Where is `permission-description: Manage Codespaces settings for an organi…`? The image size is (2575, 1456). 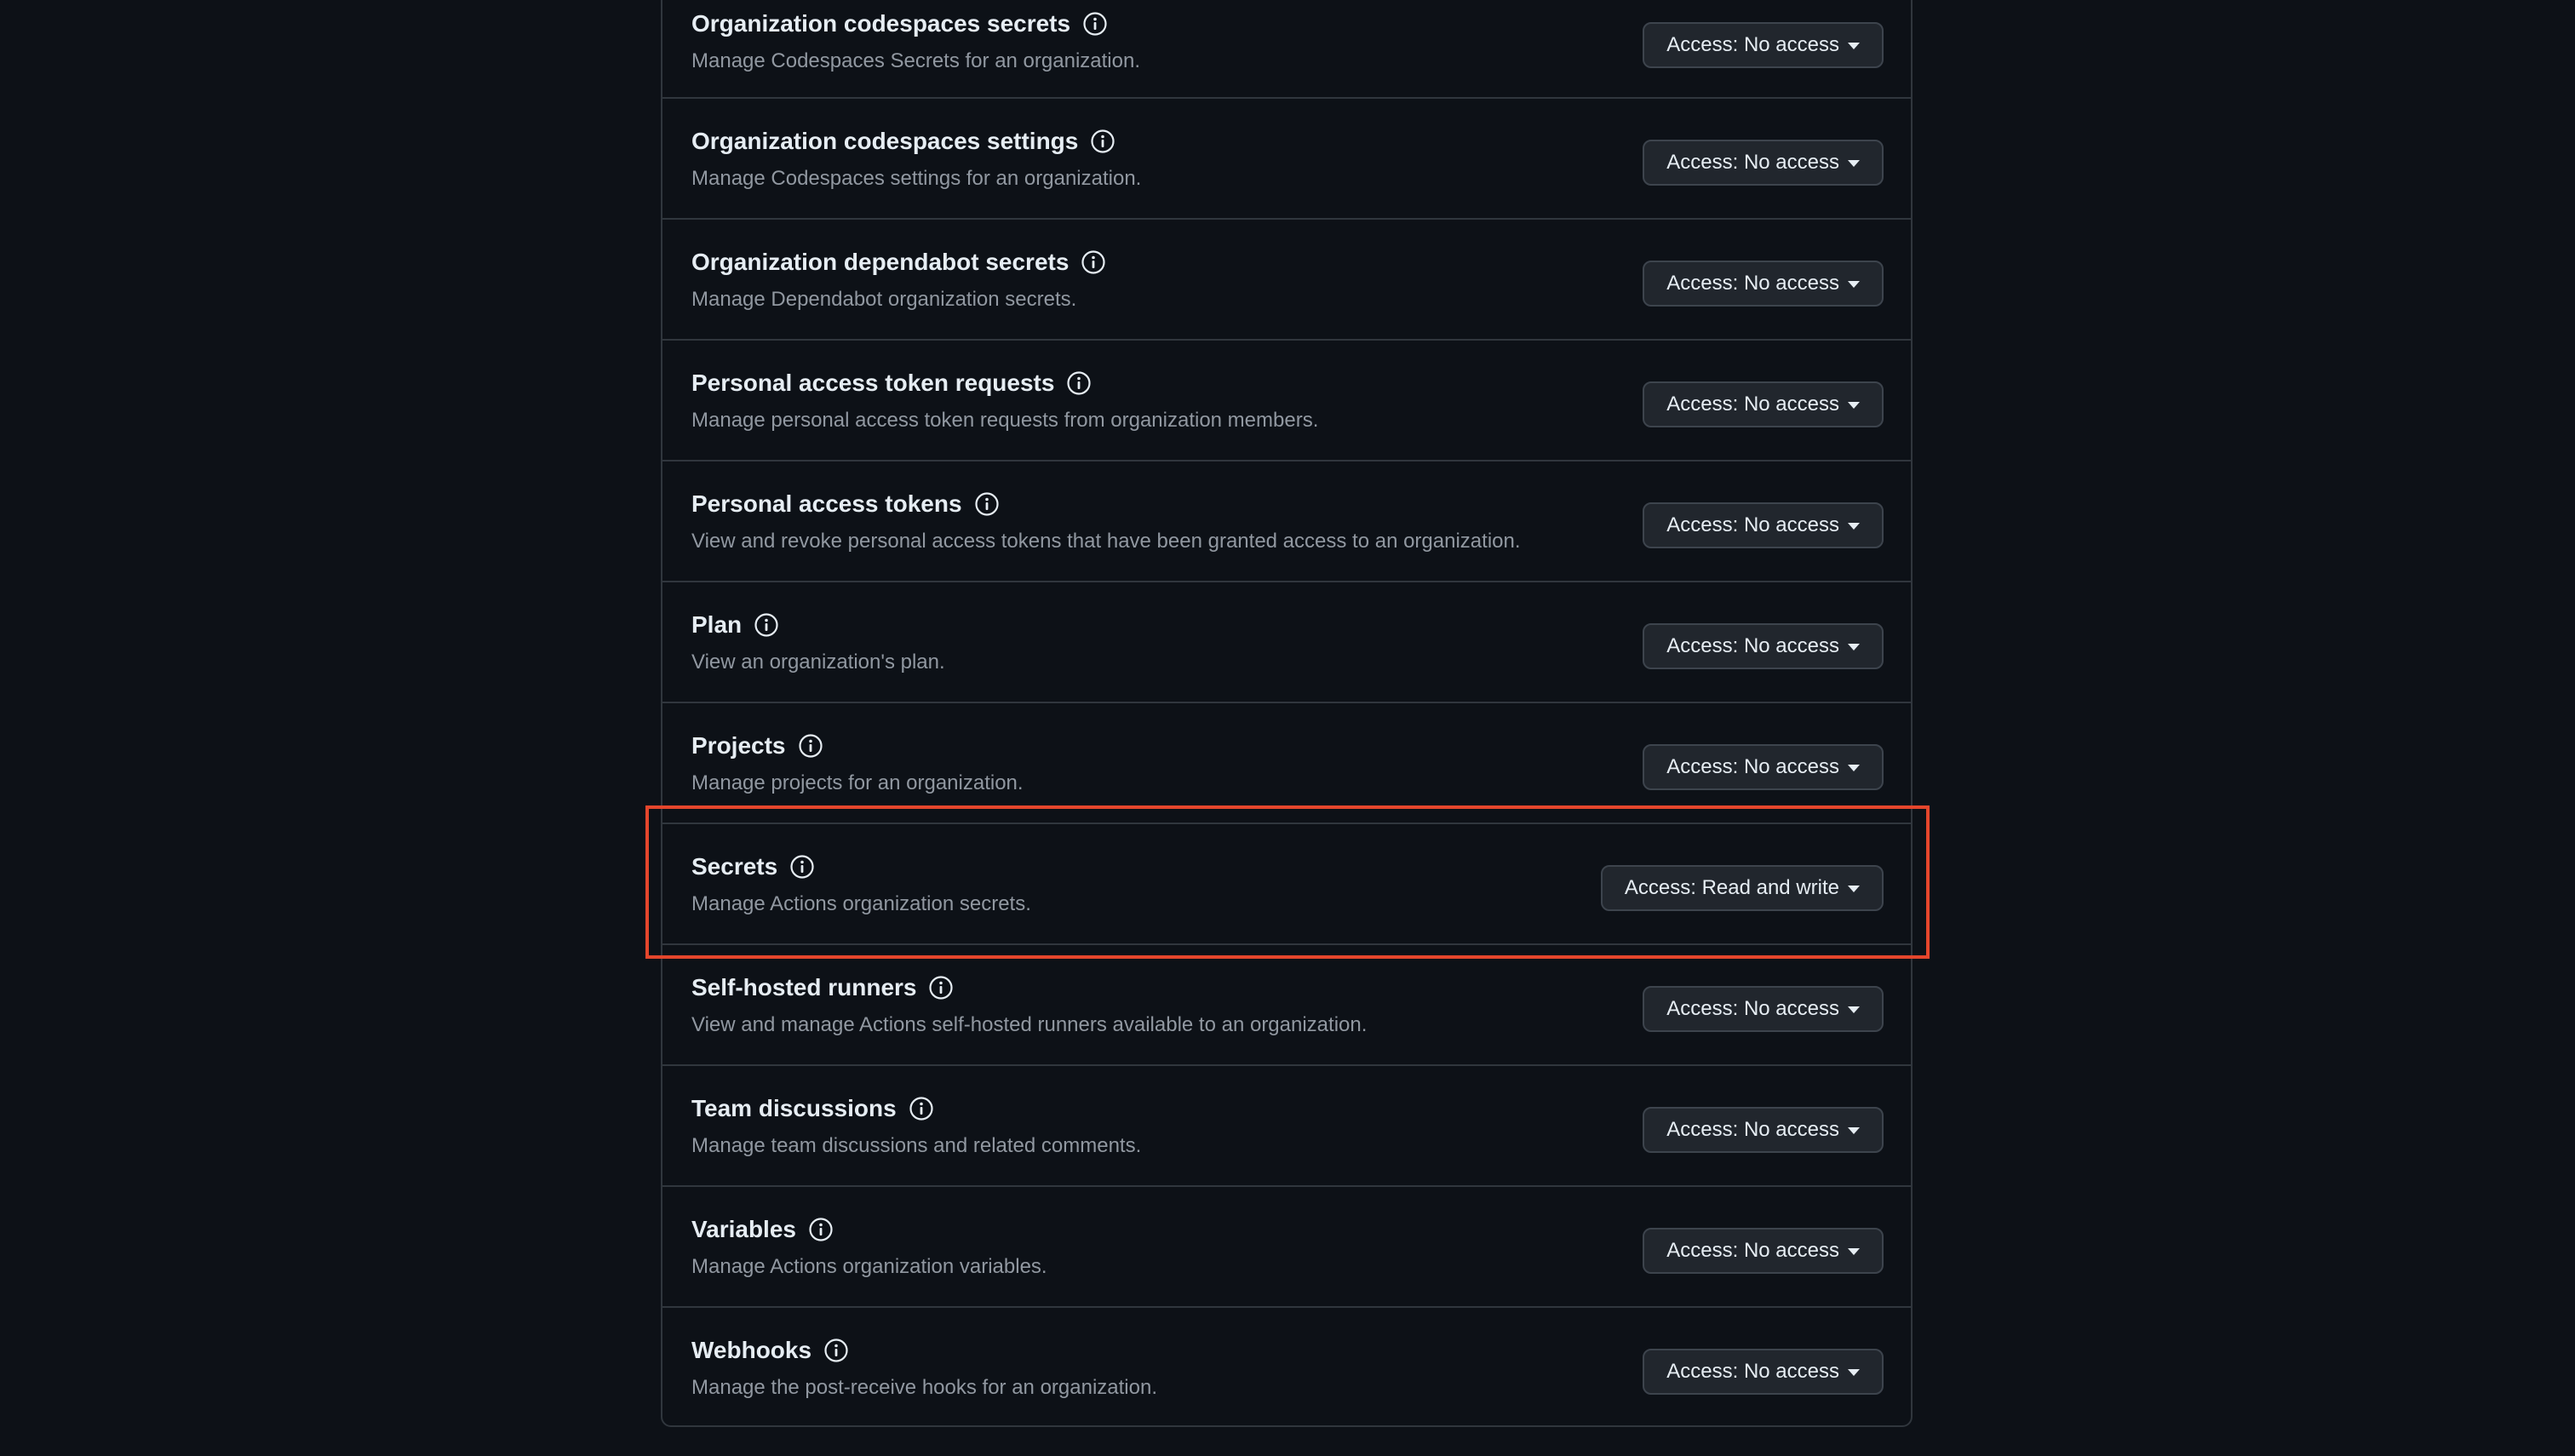
permission-description: Manage Codespaces settings for an organi… is located at coordinates (916, 179).